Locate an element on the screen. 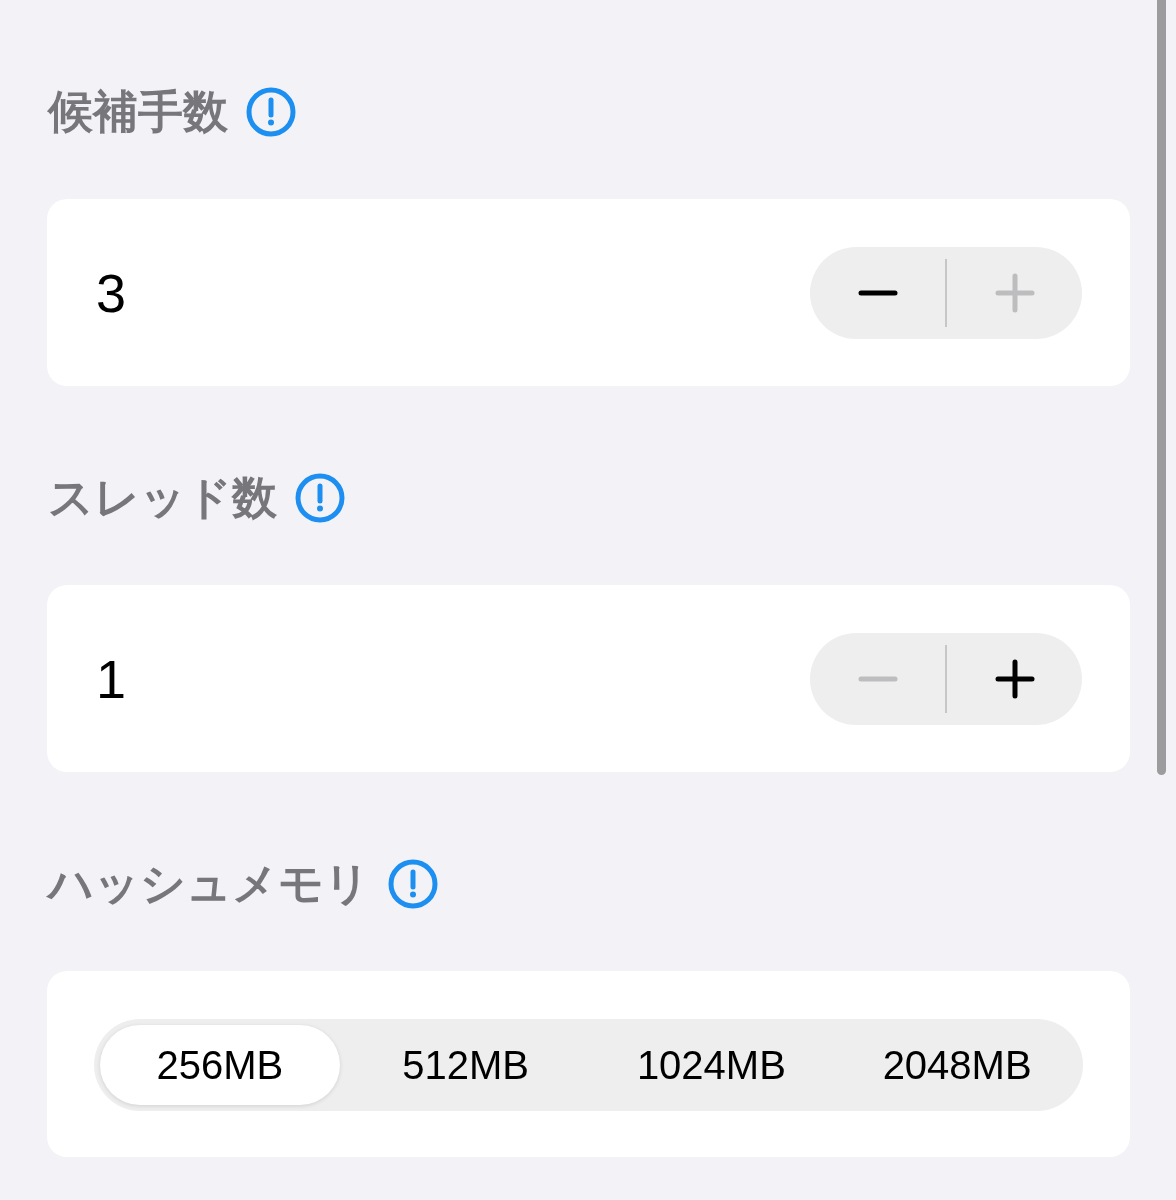 This screenshot has width=1176, height=1200. section-title: スレッド数 is located at coordinates (162, 498).